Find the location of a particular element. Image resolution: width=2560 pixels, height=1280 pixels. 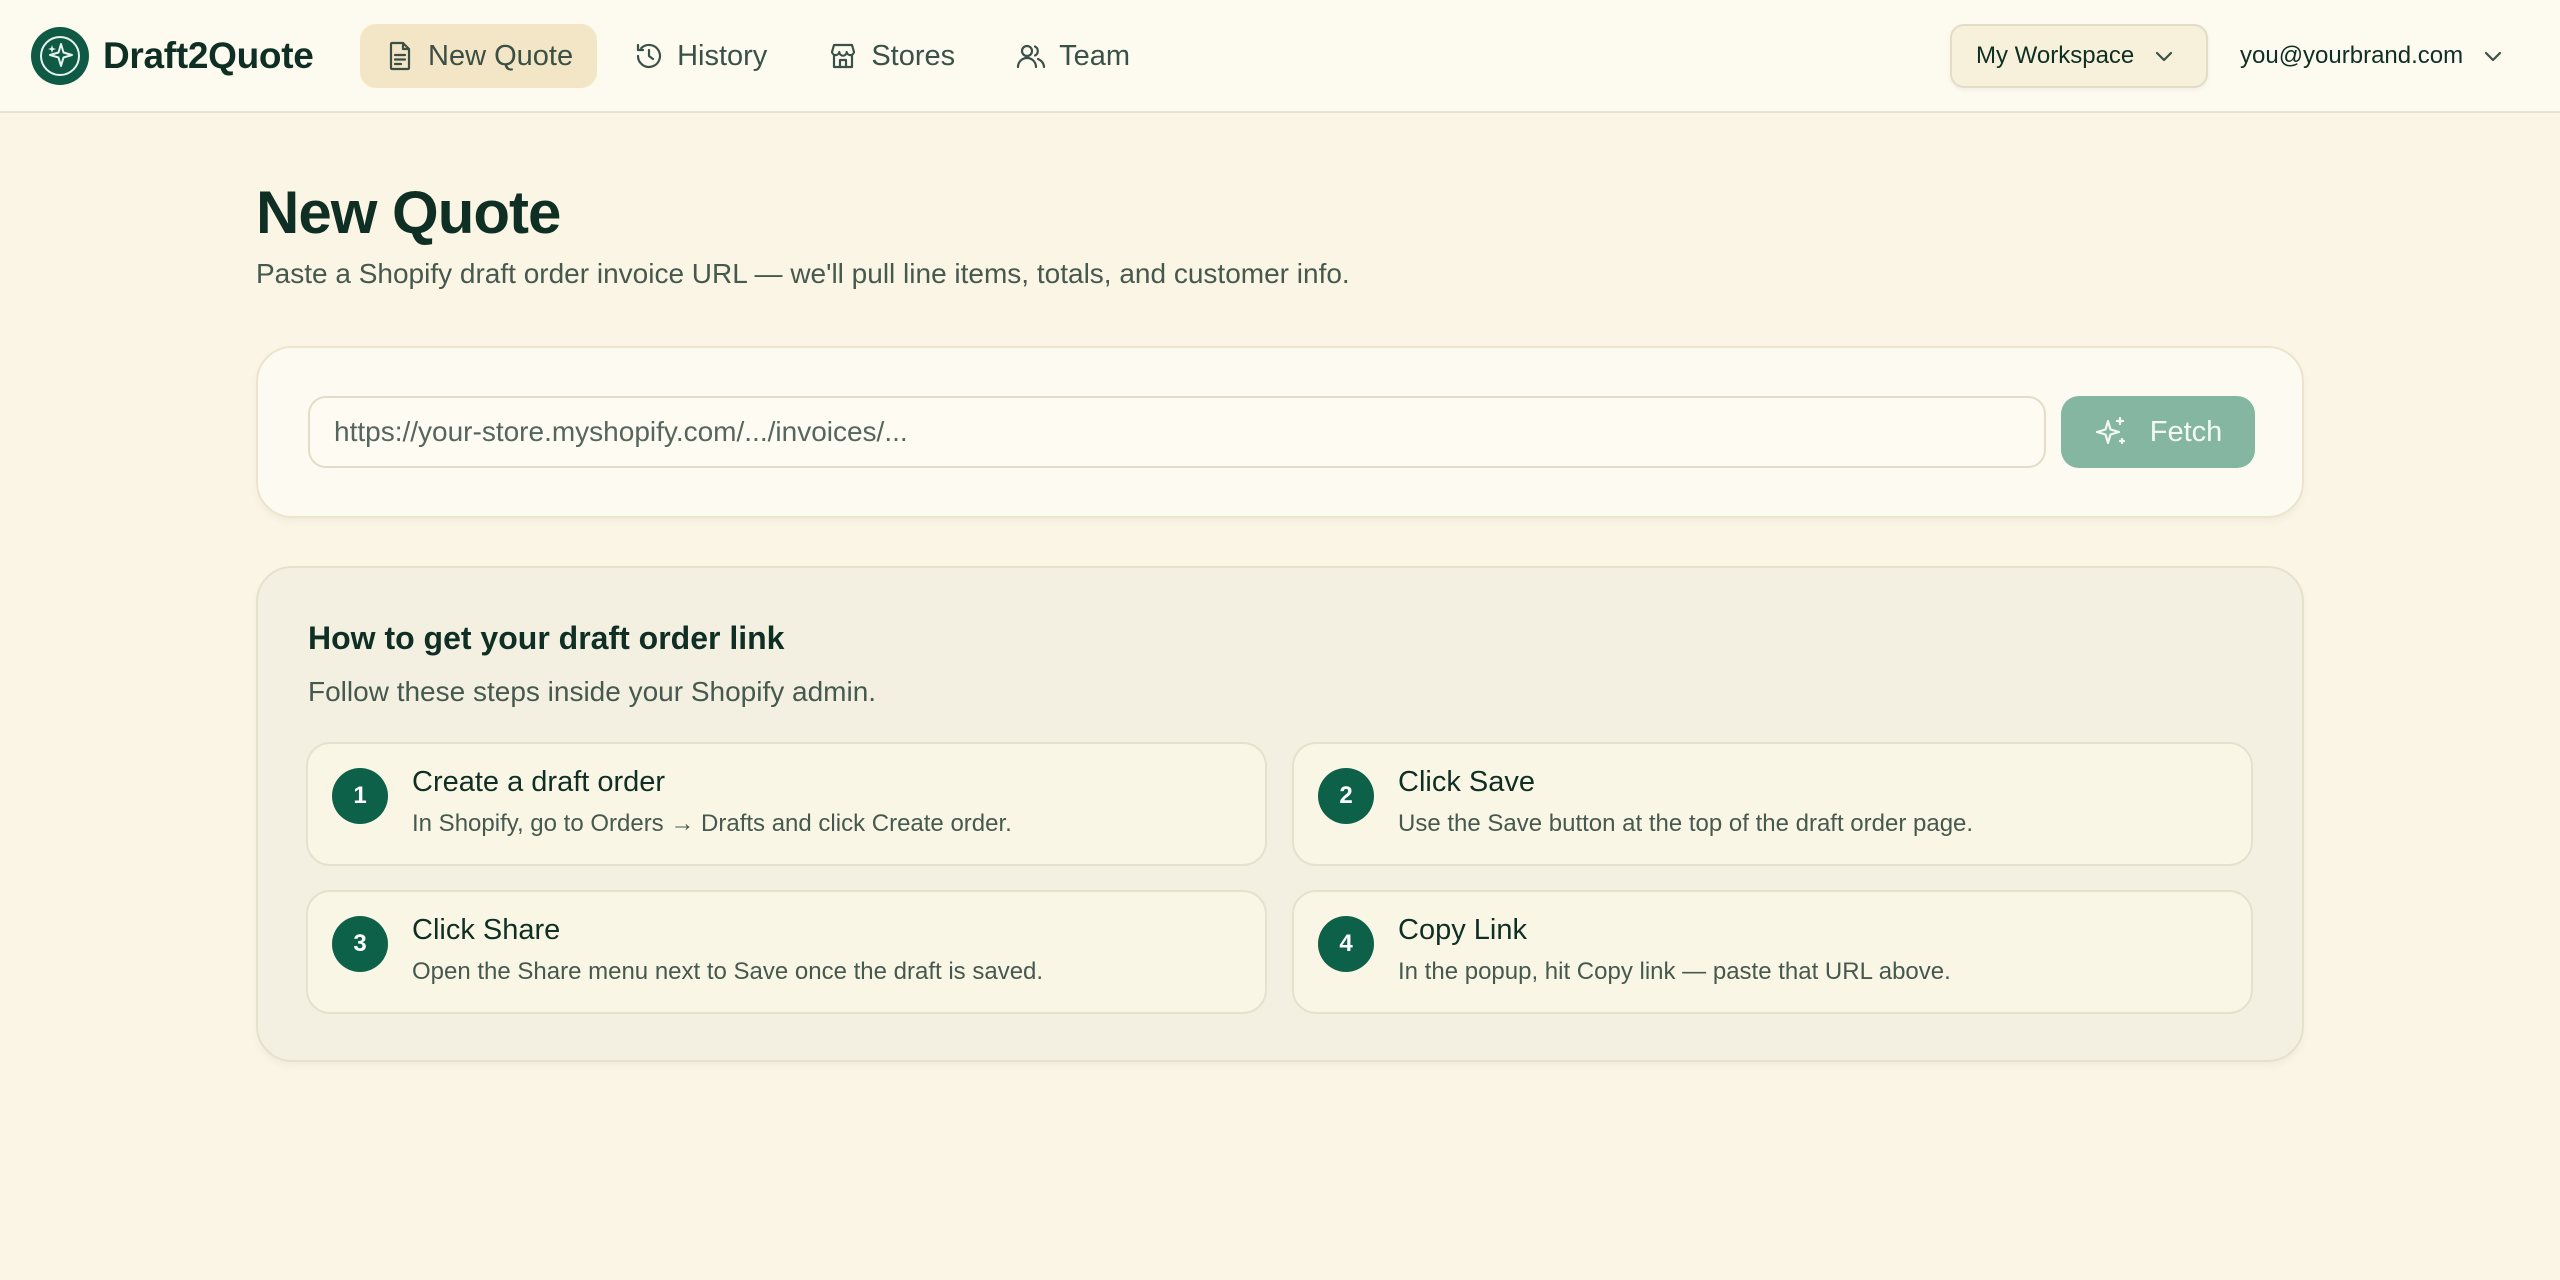

brand-name: Draft2Quote is located at coordinates (208, 55).